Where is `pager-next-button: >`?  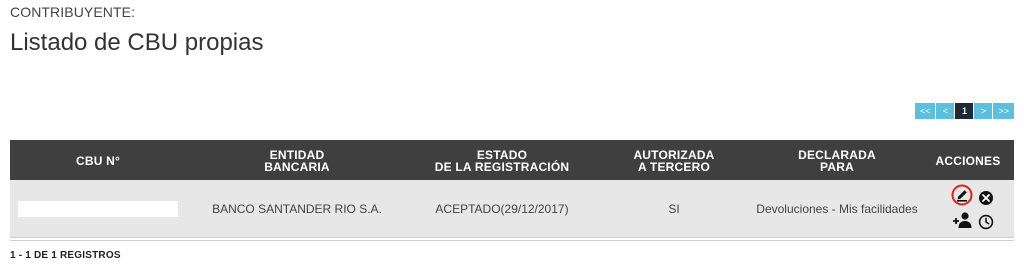
pager-next-button: > is located at coordinates (983, 111).